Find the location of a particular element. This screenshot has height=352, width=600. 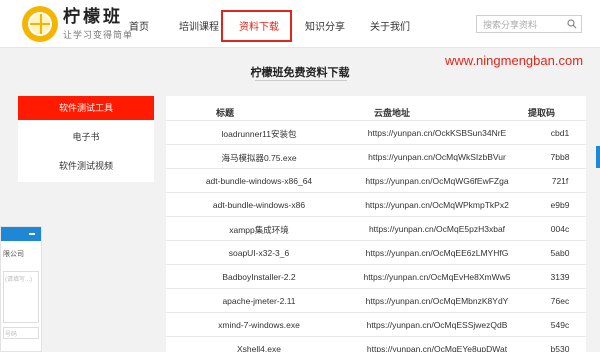

row-code: e9b9 is located at coordinates (560, 205).